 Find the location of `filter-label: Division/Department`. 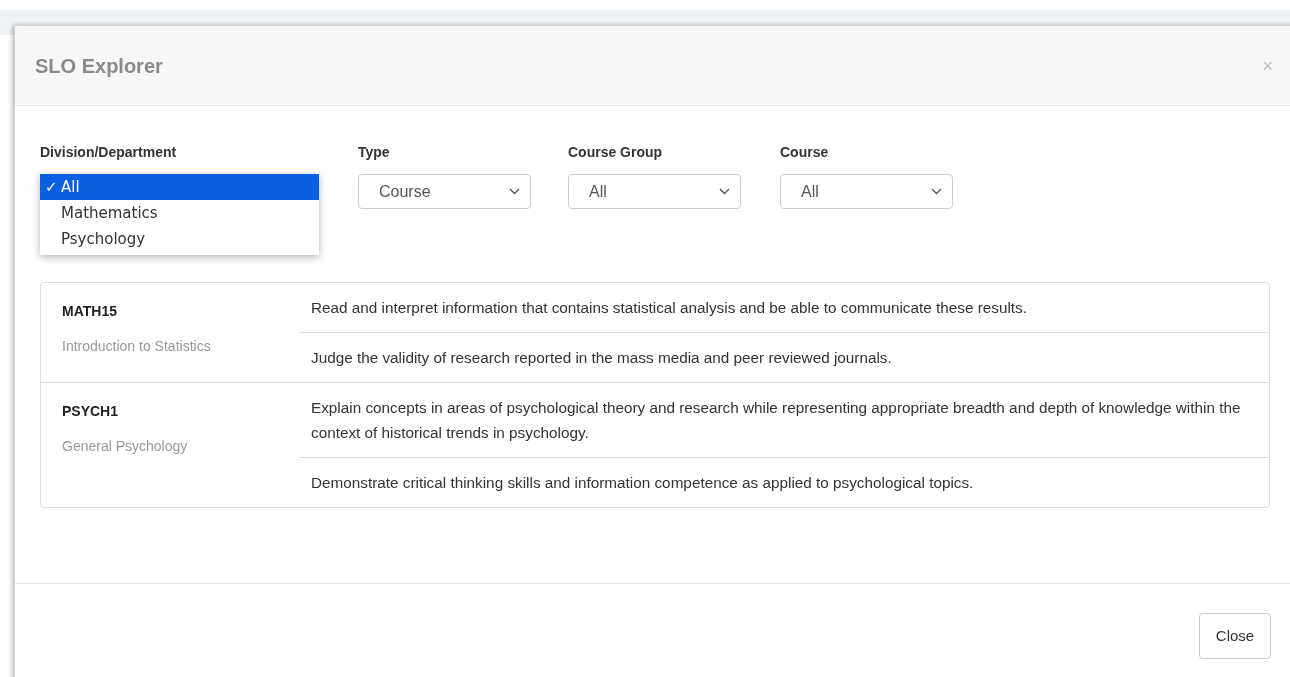

filter-label: Division/Department is located at coordinates (109, 152).